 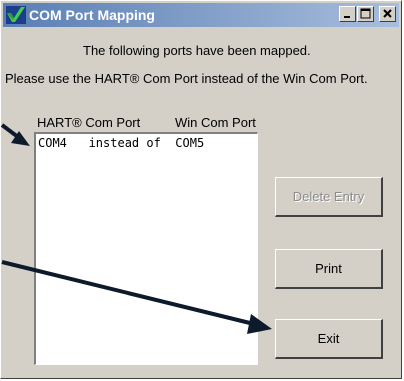 What do you see at coordinates (215, 122) in the screenshot?
I see `win-com-port-header: Win Com Port` at bounding box center [215, 122].